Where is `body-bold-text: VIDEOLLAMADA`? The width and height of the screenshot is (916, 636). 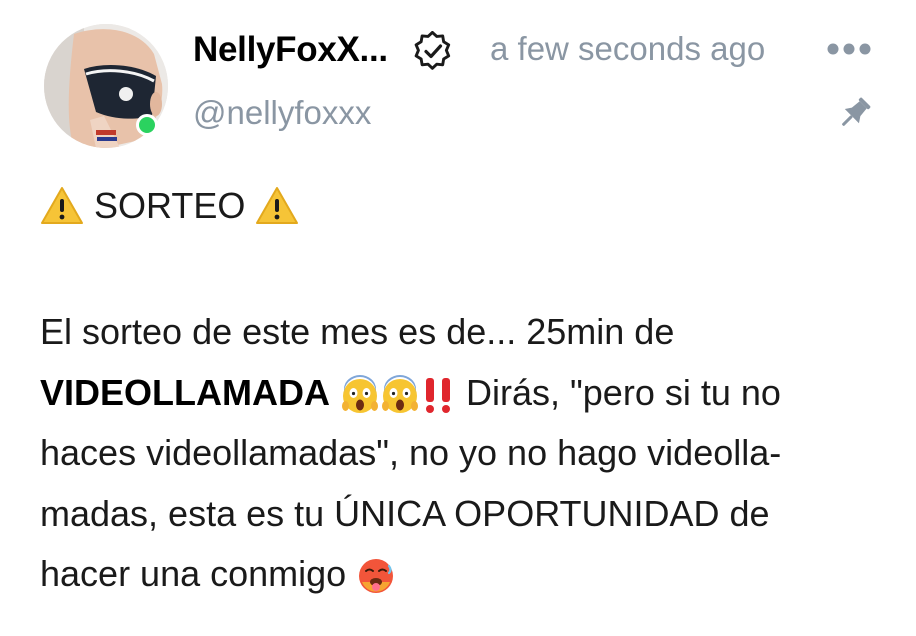
body-bold-text: VIDEOLLAMADA is located at coordinates (185, 392).